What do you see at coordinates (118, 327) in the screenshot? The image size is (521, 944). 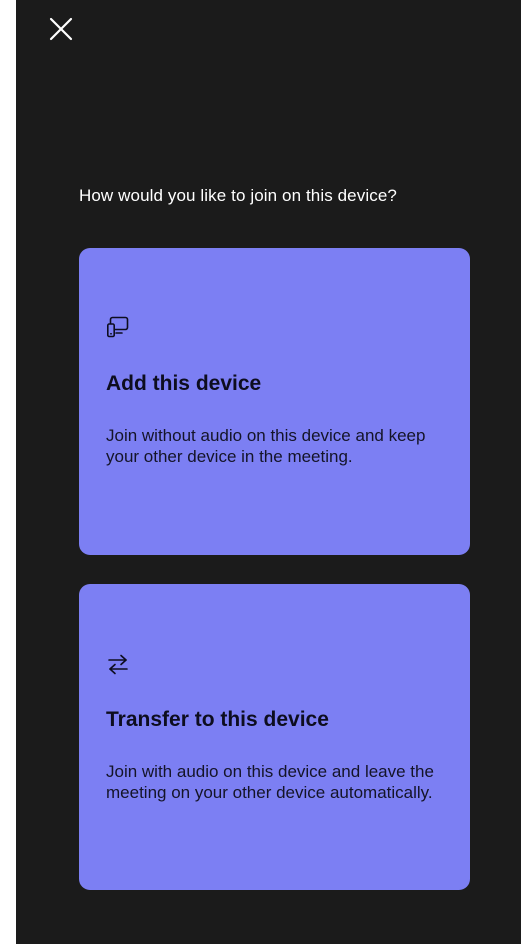 I see `device-pair-icon` at bounding box center [118, 327].